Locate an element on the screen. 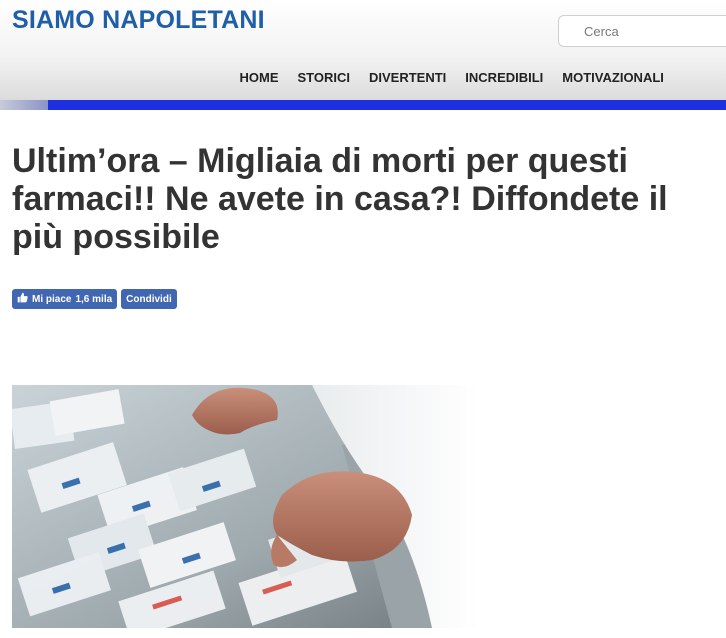 The image size is (726, 638). share-label: Condividi is located at coordinates (149, 299).